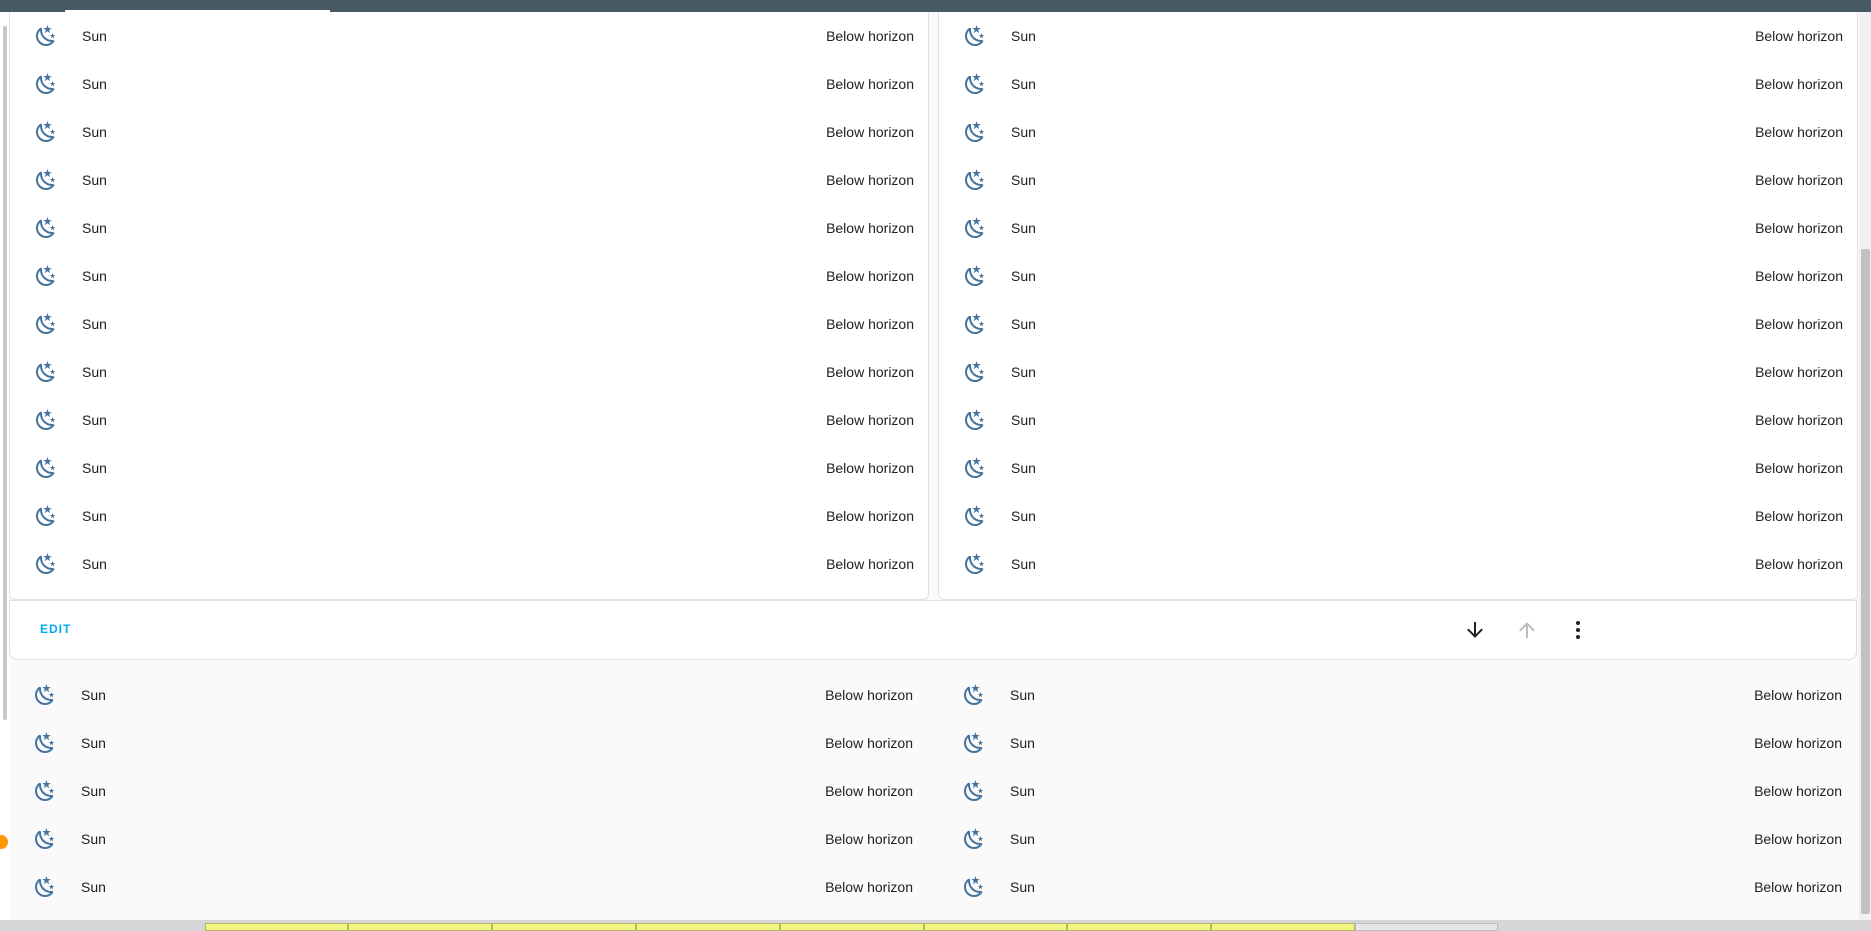 Image resolution: width=1871 pixels, height=931 pixels. What do you see at coordinates (933, 630) in the screenshot?
I see `card-edit-actions: EDIT` at bounding box center [933, 630].